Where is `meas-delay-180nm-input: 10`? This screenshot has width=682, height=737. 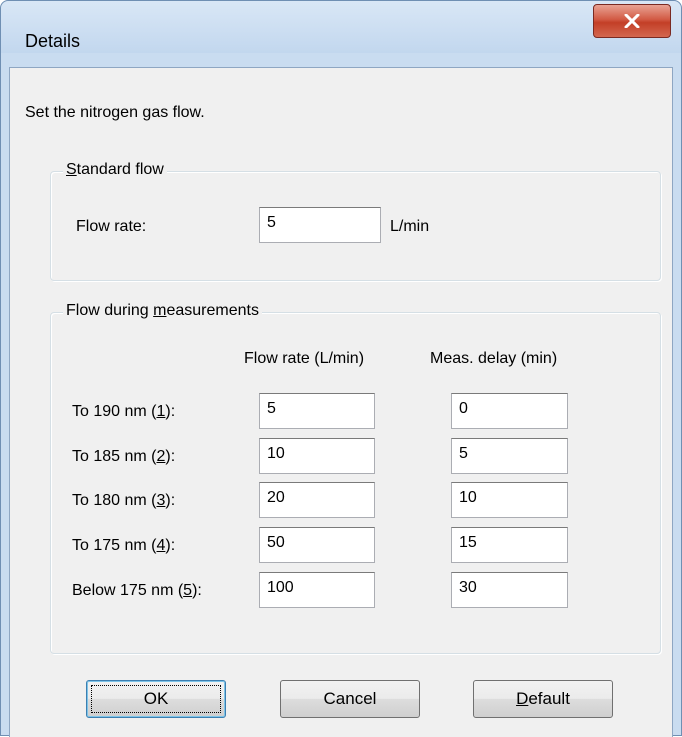
meas-delay-180nm-input: 10 is located at coordinates (509, 500).